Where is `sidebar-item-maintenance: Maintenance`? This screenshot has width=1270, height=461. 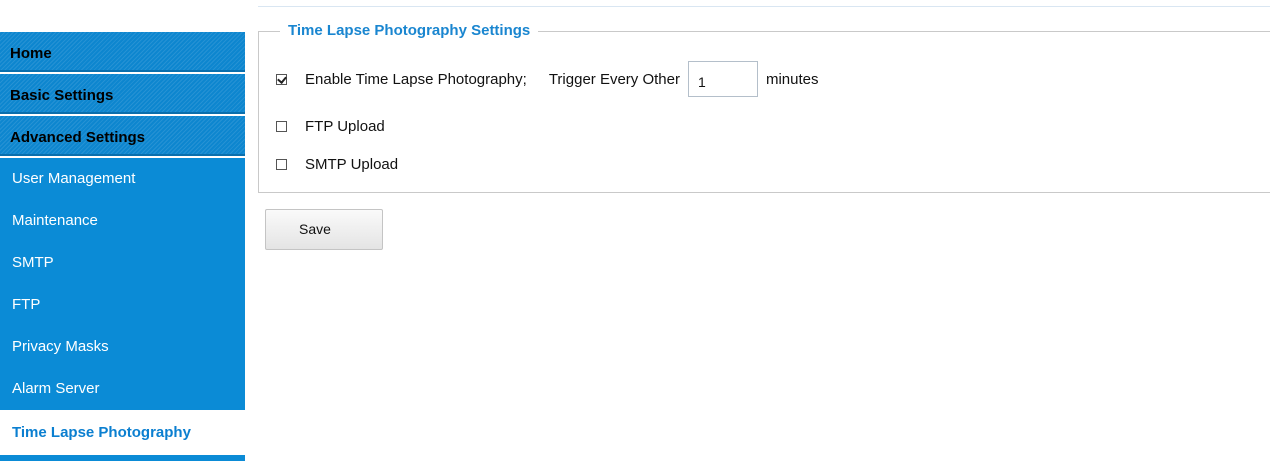
sidebar-item-maintenance: Maintenance is located at coordinates (122, 221).